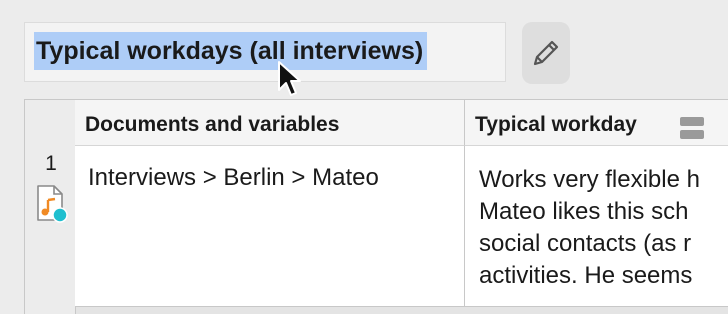 This screenshot has height=314, width=728. I want to click on edit-title-button, so click(546, 53).